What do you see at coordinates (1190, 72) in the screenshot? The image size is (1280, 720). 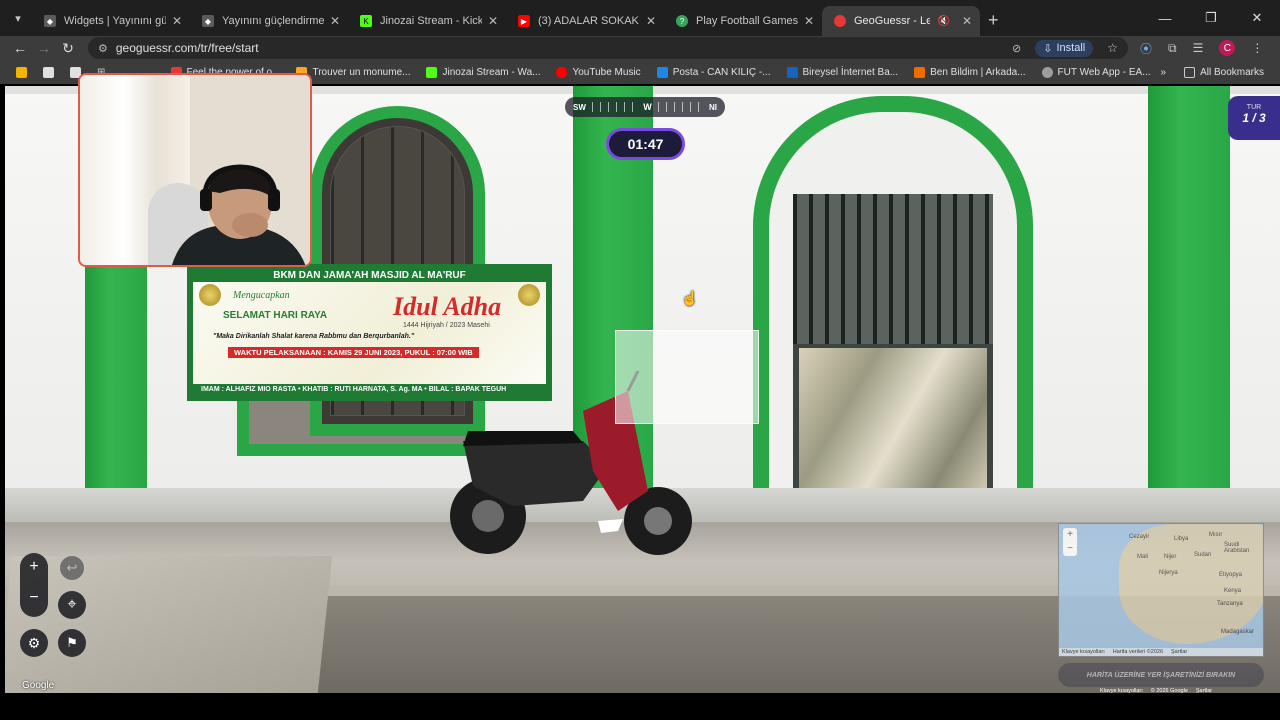 I see `folder-icon` at bounding box center [1190, 72].